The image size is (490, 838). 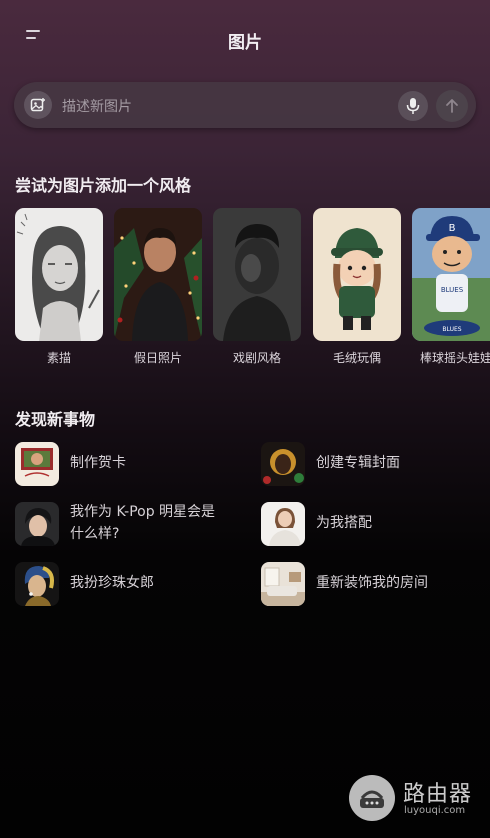 I want to click on style-label-sketch: 素描, so click(x=58, y=358).